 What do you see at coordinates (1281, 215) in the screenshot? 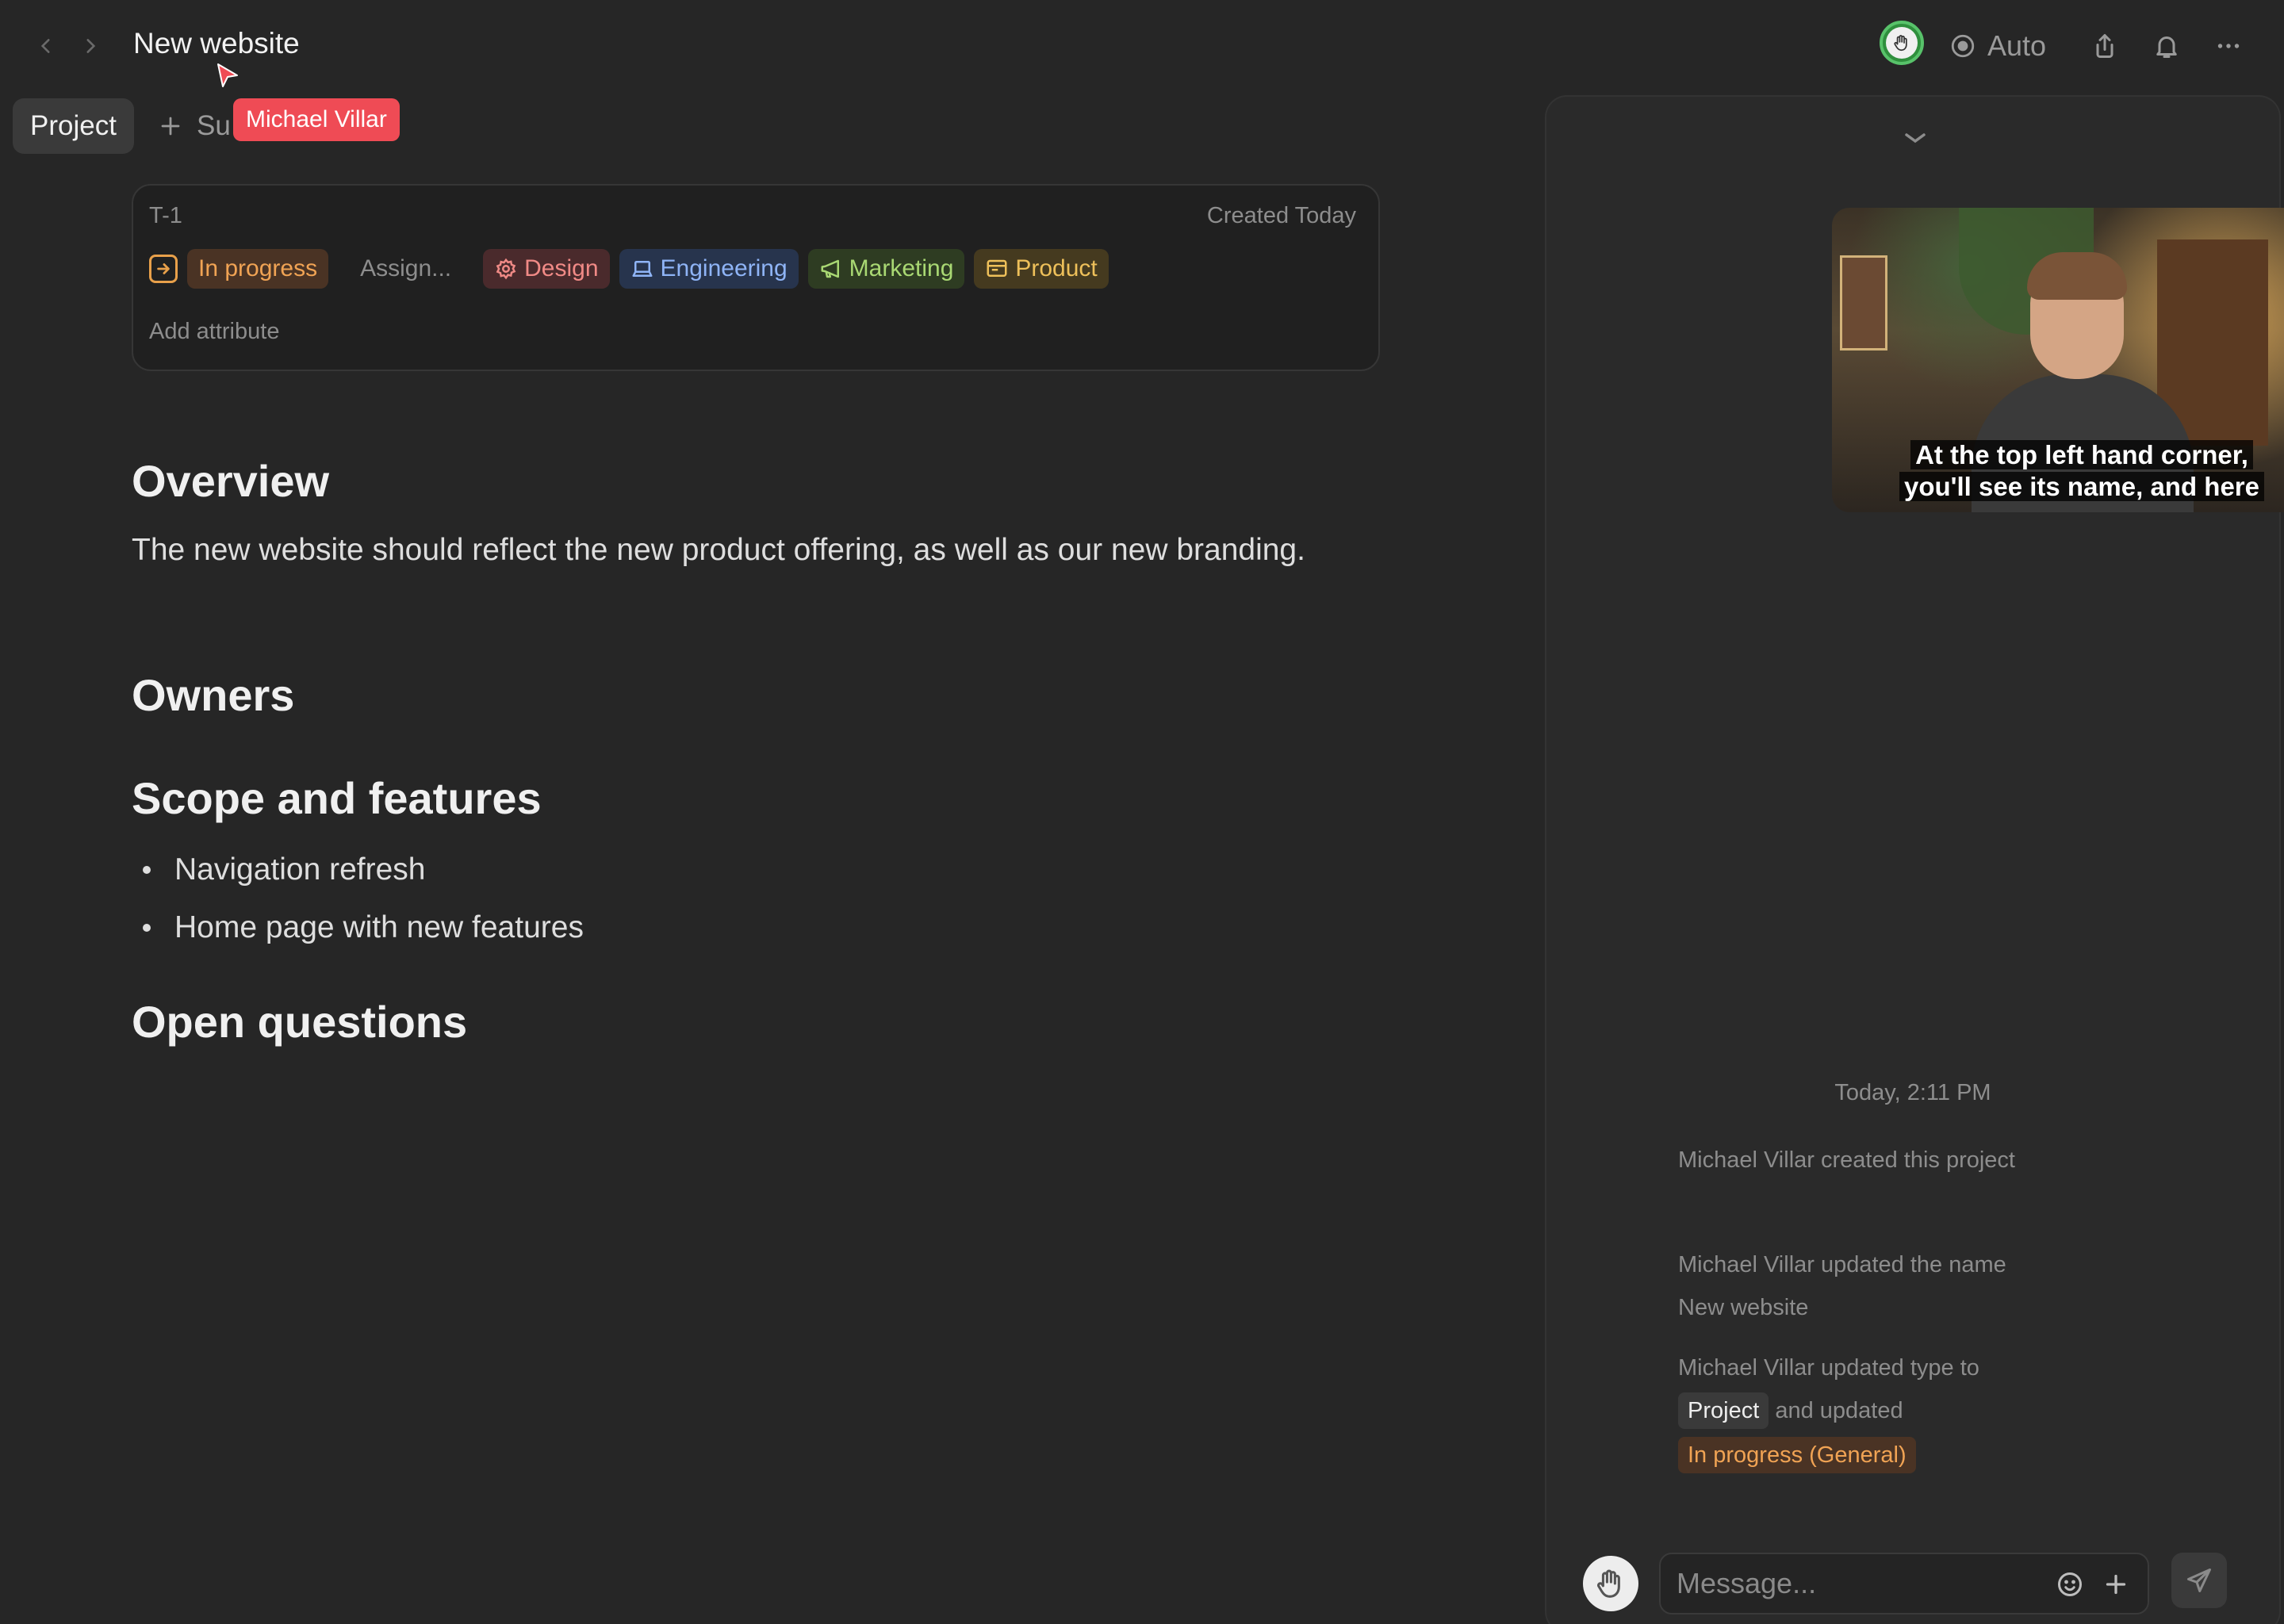
I see `created-date: Created Today` at bounding box center [1281, 215].